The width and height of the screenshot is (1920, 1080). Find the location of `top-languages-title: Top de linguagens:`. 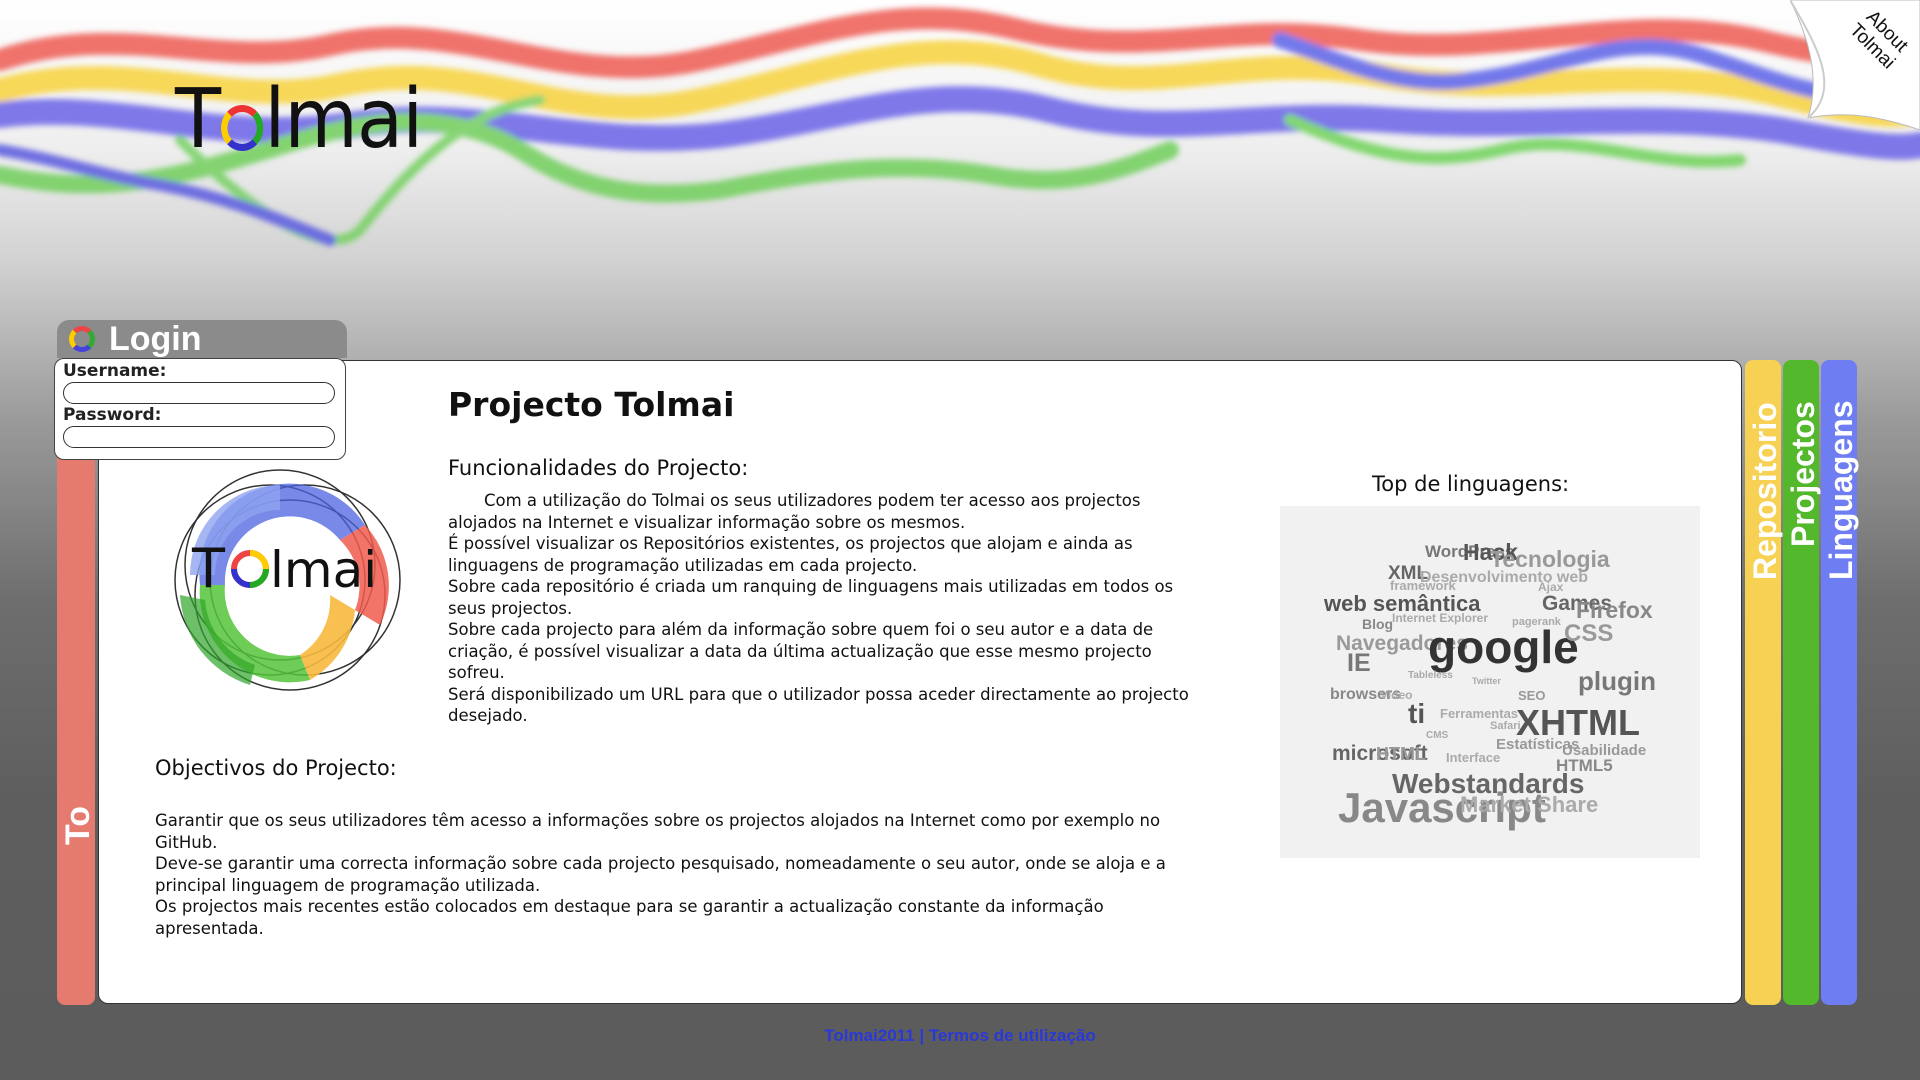

top-languages-title: Top de linguagens: is located at coordinates (1471, 484).